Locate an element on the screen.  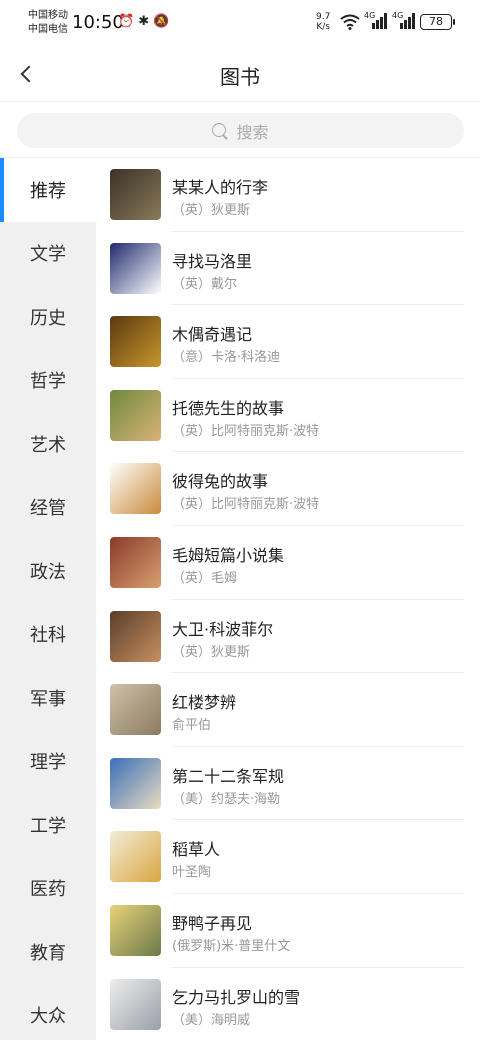
network-speed: 9.7 K/s is located at coordinates (323, 22).